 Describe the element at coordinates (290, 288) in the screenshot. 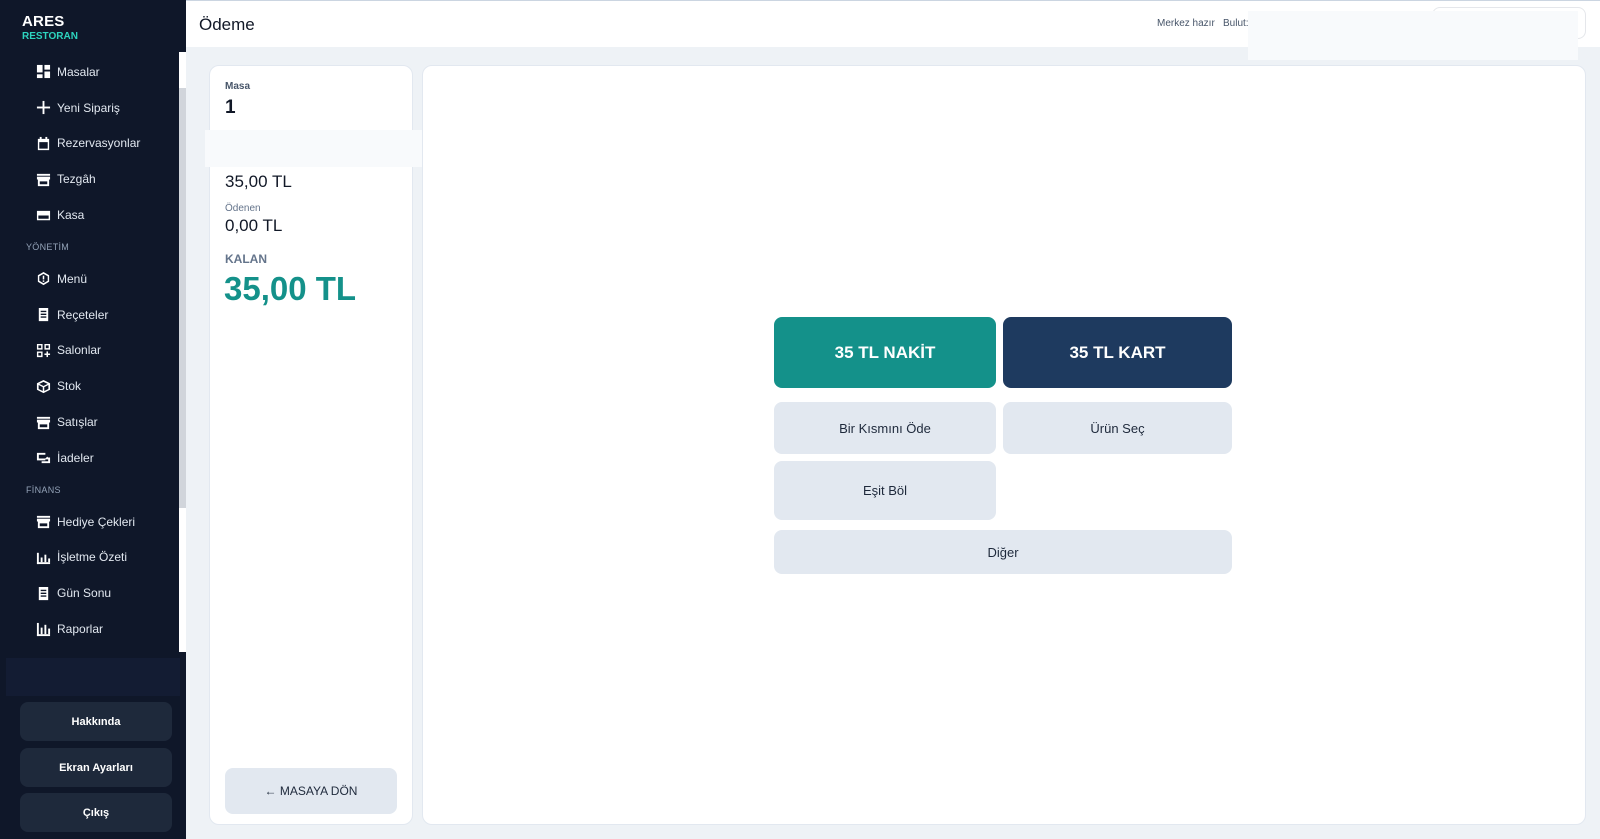

I see `remaining-amount: 35,00 TL` at that location.